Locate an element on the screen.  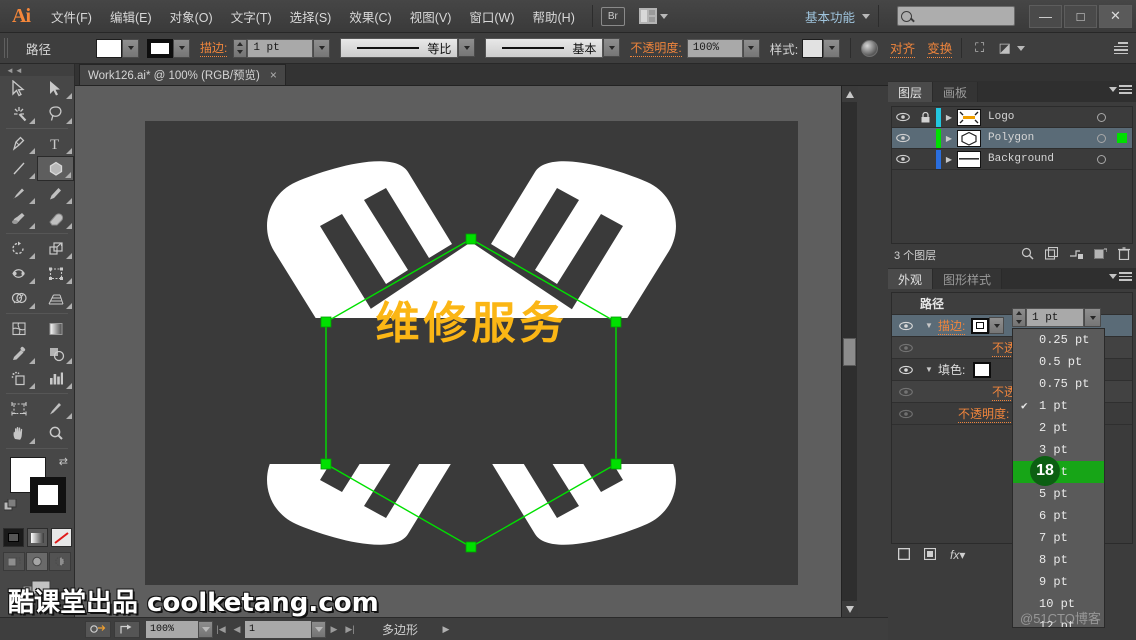
appearance-stroke-weight-control: 1 pt is located at coordinates (1056, 317).